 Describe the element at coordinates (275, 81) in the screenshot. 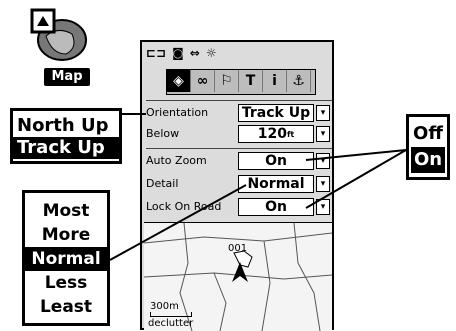

I see `info-tab: i` at that location.